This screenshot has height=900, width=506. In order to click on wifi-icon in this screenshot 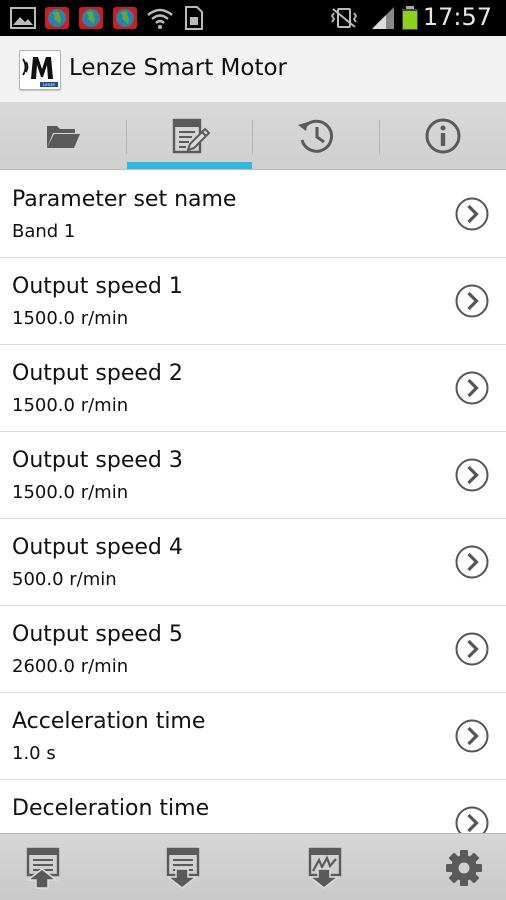, I will do `click(160, 18)`.